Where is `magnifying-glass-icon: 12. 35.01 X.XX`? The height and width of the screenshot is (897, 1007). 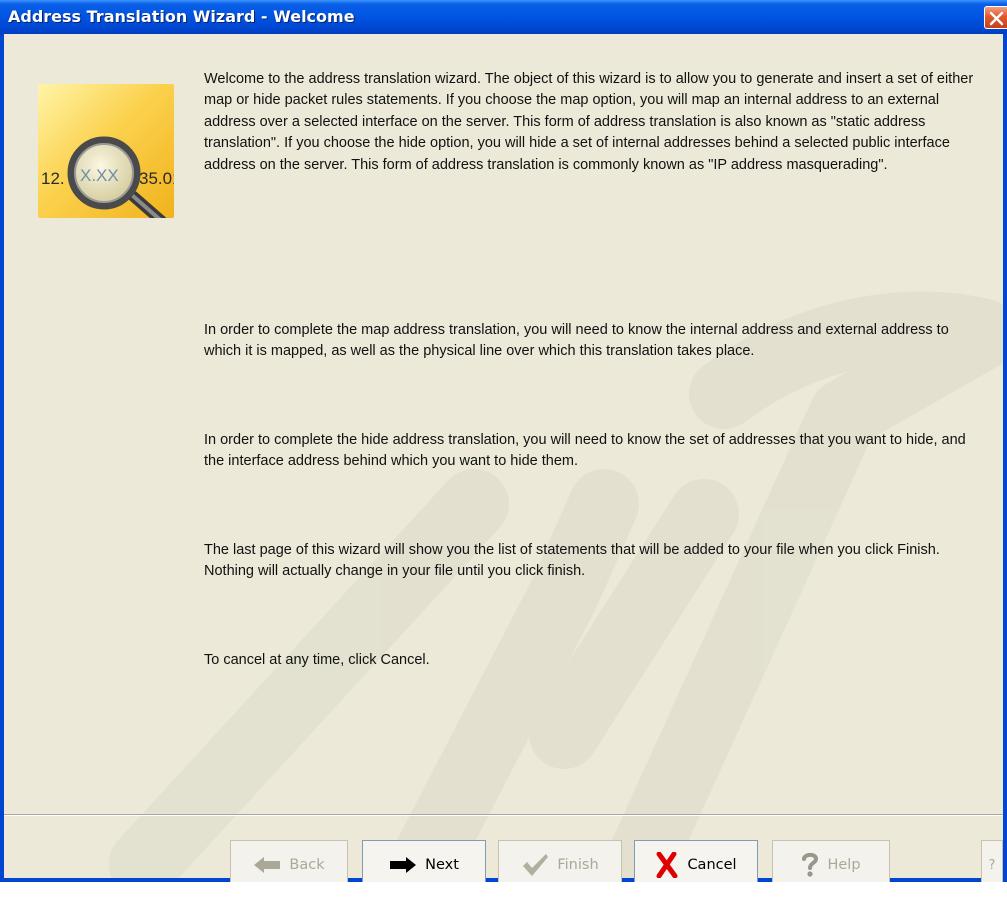 magnifying-glass-icon: 12. 35.01 X.XX is located at coordinates (107, 177).